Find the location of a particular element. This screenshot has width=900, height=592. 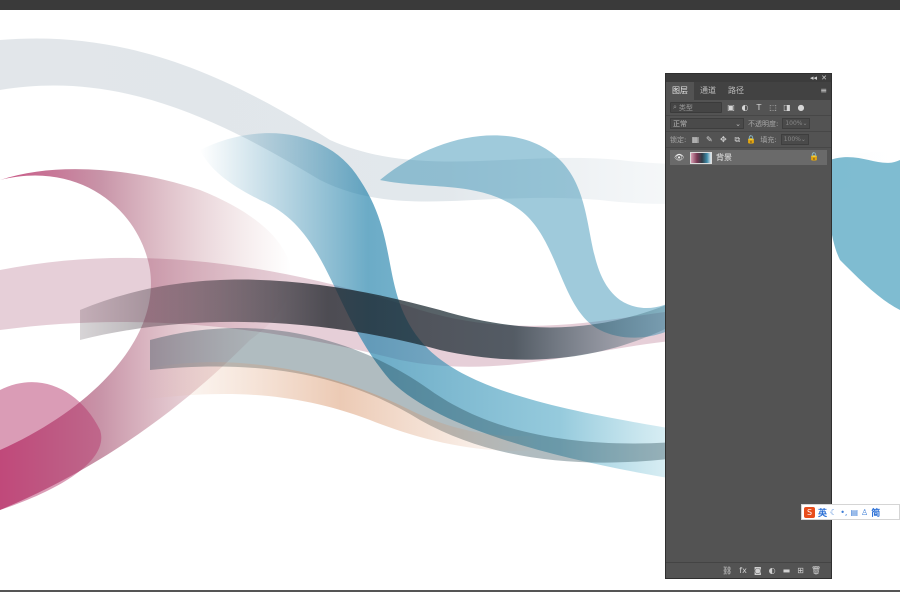

panel-title-strip: ◂◂ ✕ is located at coordinates (748, 78).